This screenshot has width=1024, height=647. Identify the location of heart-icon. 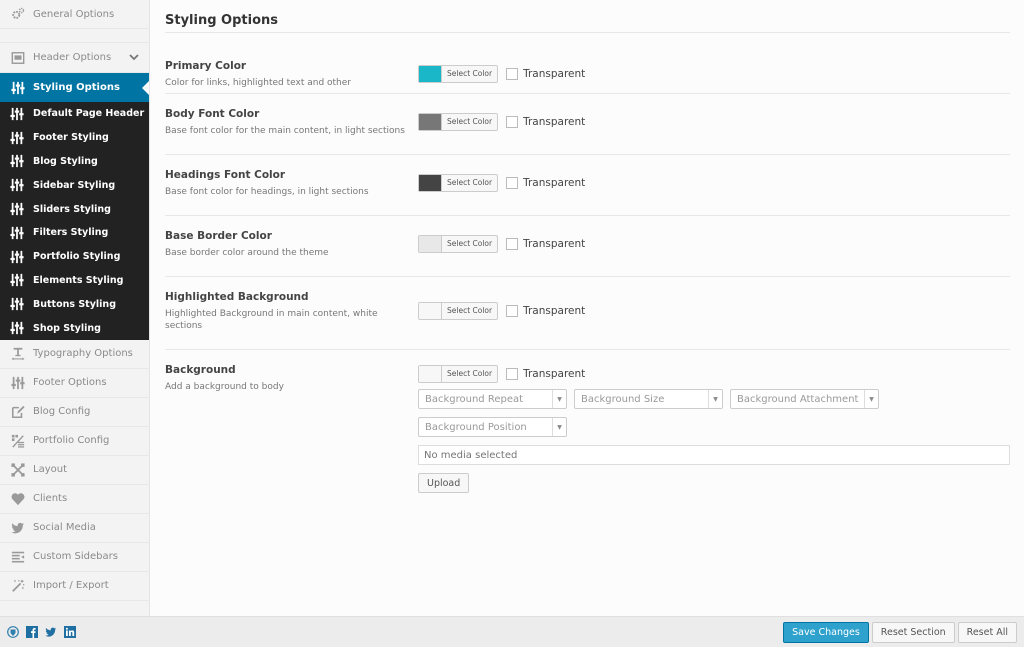
(18, 499).